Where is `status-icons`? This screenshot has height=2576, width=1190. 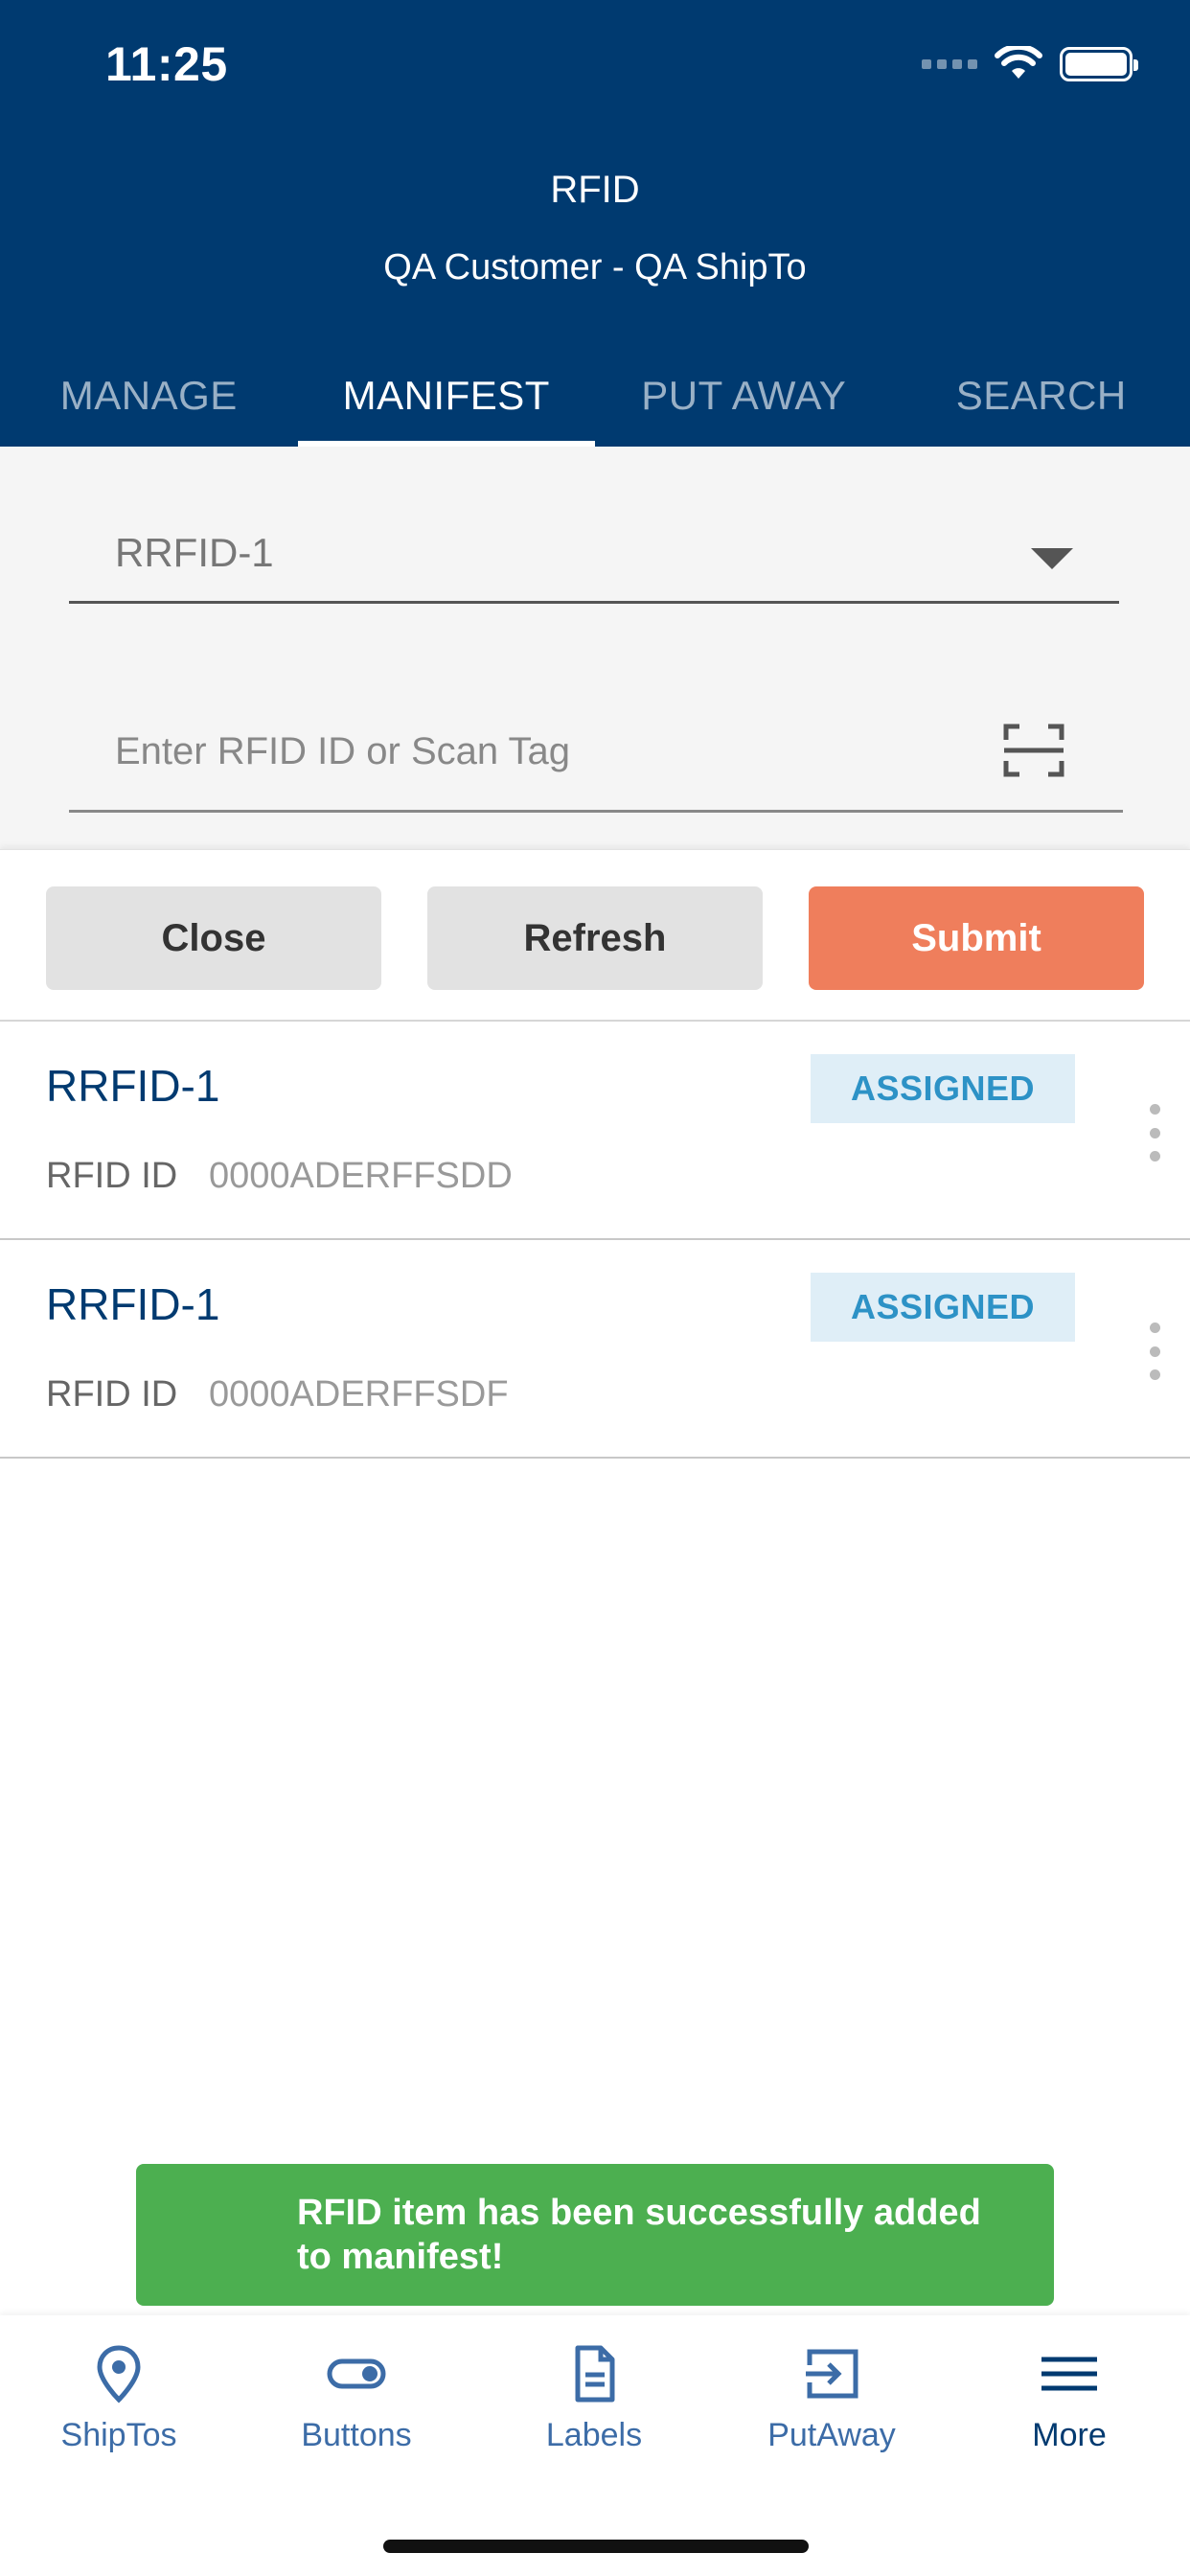
status-icons is located at coordinates (1030, 64).